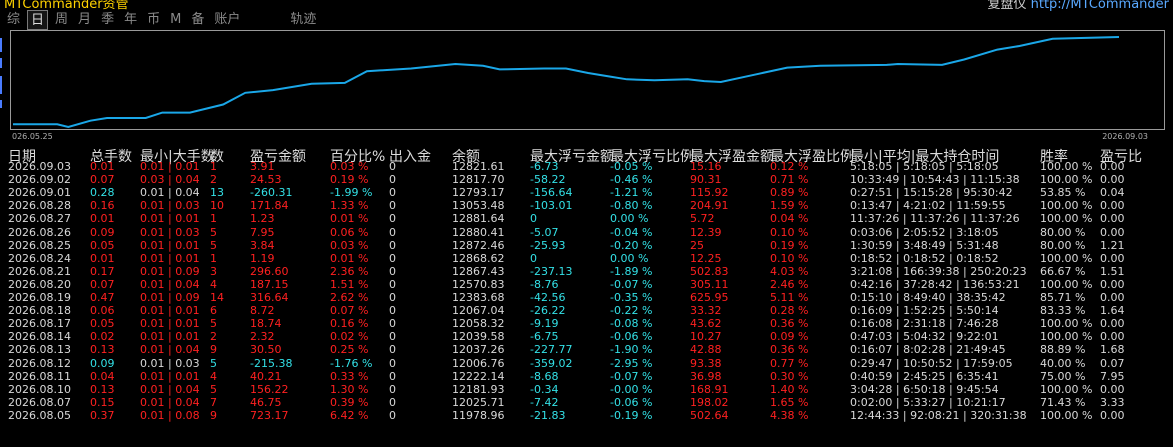 The image size is (1173, 447). Describe the element at coordinates (271, 193) in the screenshot. I see `cell-pnl: -260.31` at that location.